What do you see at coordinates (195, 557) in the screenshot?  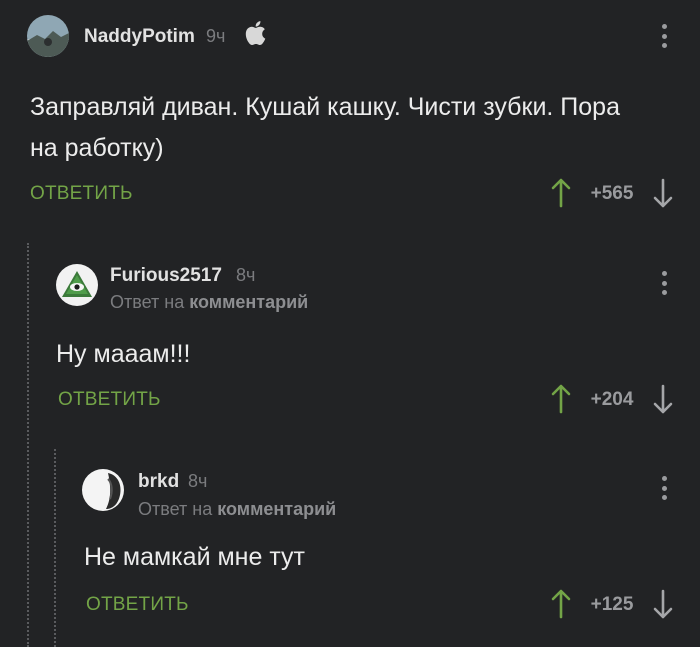 I see `comment-text: Не мамкай мне тут` at bounding box center [195, 557].